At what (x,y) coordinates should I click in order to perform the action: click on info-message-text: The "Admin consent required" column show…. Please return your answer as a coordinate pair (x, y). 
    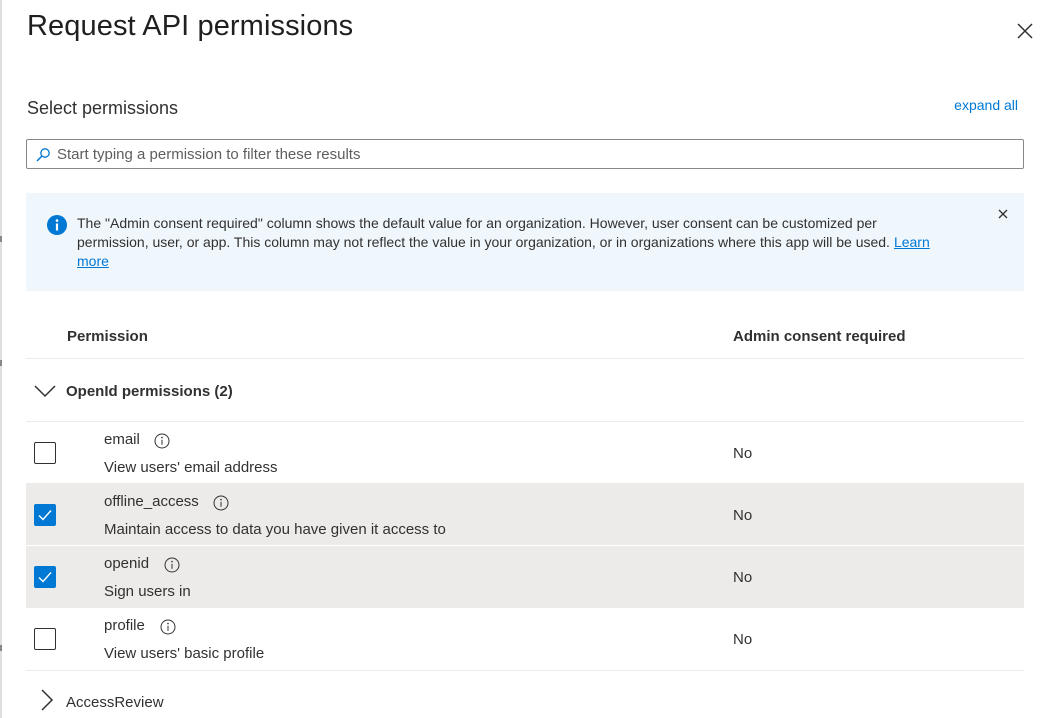
    Looking at the image, I should click on (483, 232).